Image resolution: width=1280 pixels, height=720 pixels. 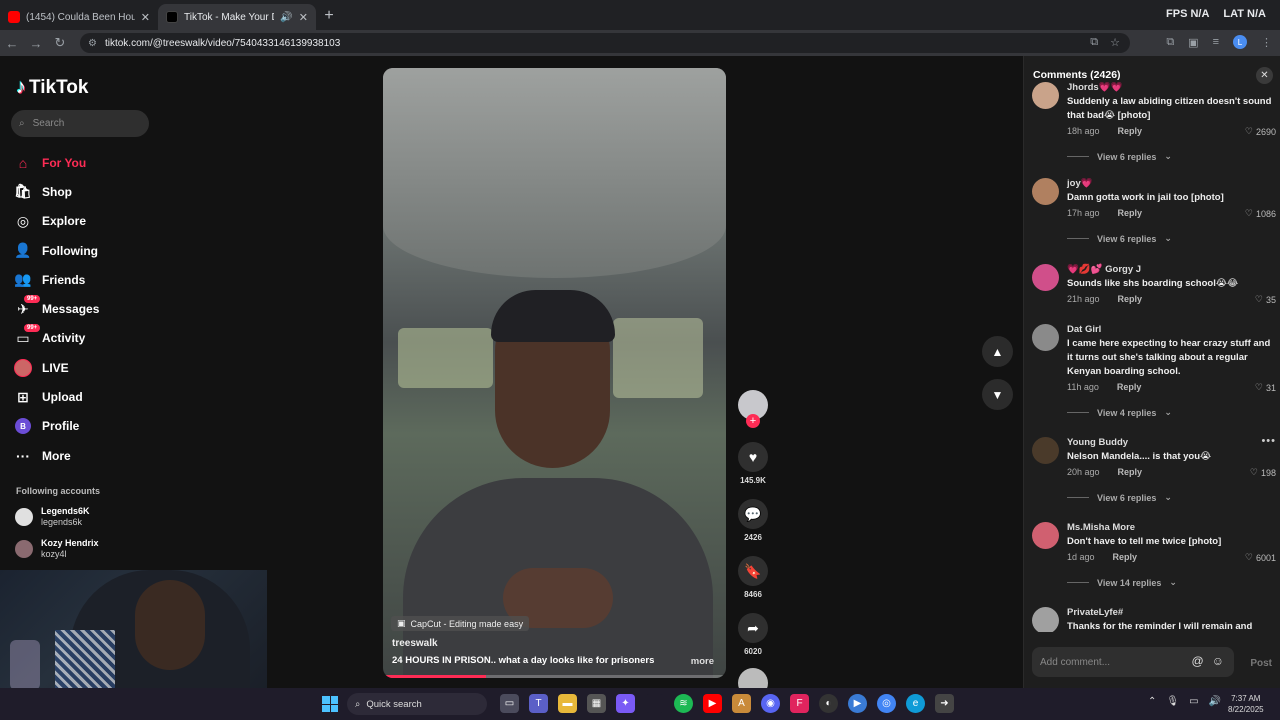 I want to click on following-account: Kozy Hendrix kozy4l, so click(x=57, y=549).